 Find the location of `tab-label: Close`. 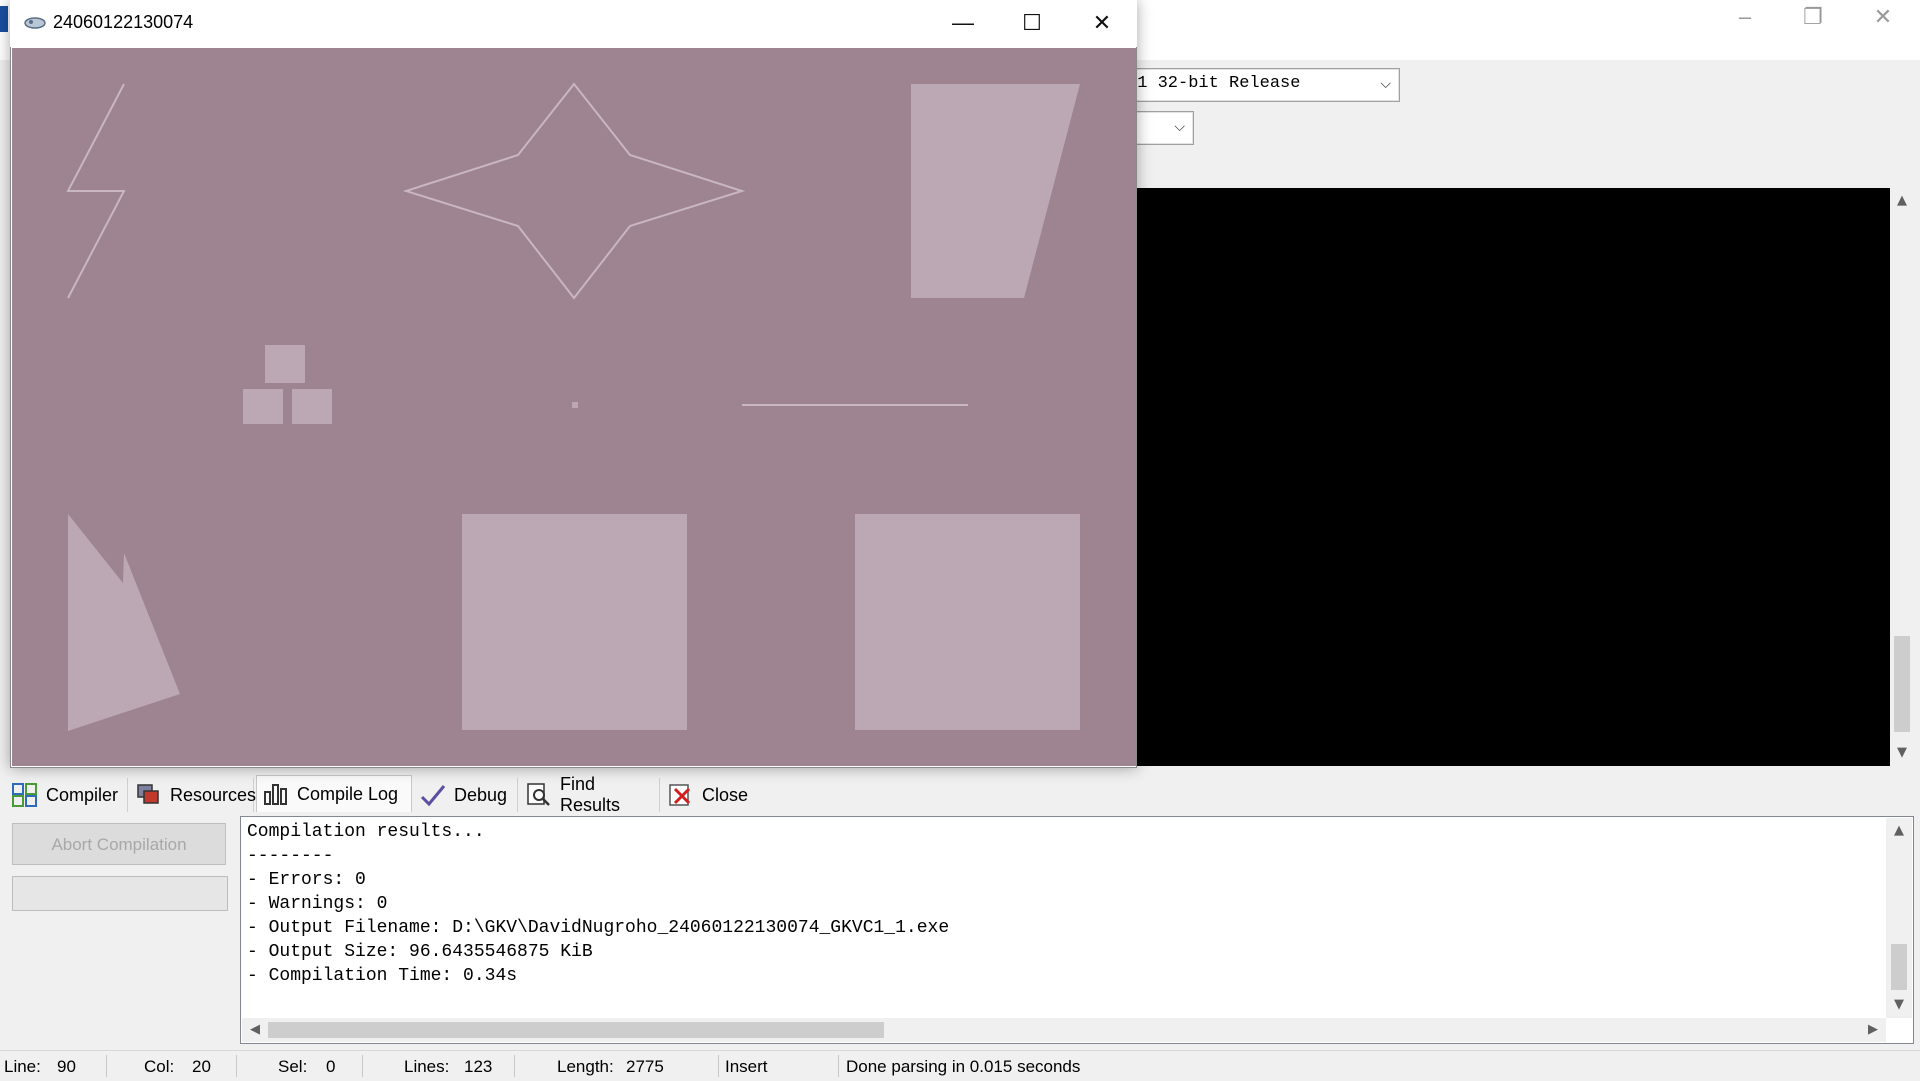

tab-label: Close is located at coordinates (725, 794).